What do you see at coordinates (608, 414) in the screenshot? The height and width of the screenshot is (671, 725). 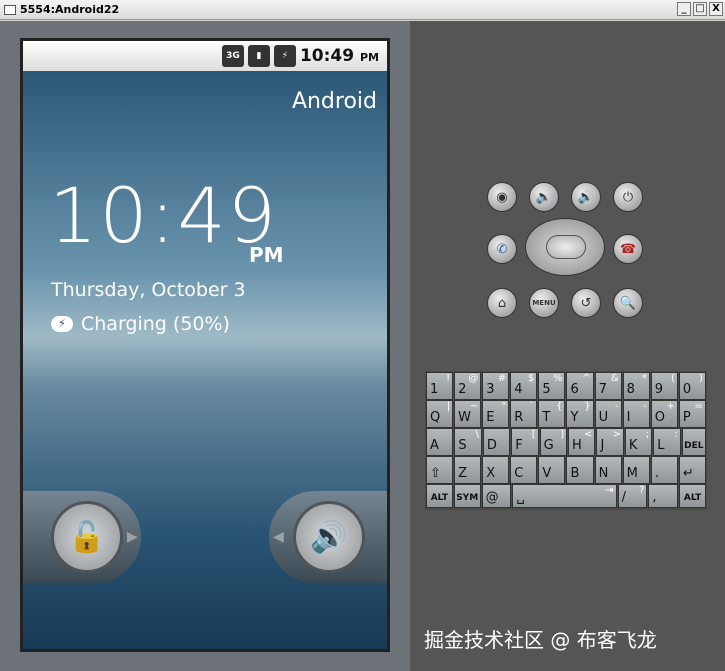 I see `key-u: U-` at bounding box center [608, 414].